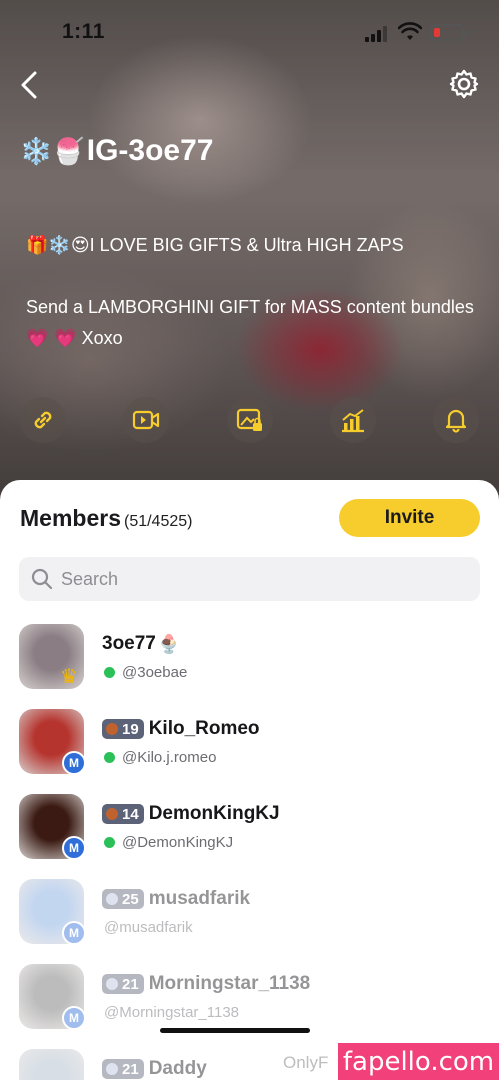 This screenshot has width=499, height=1080. I want to click on bell-icon, so click(456, 421).